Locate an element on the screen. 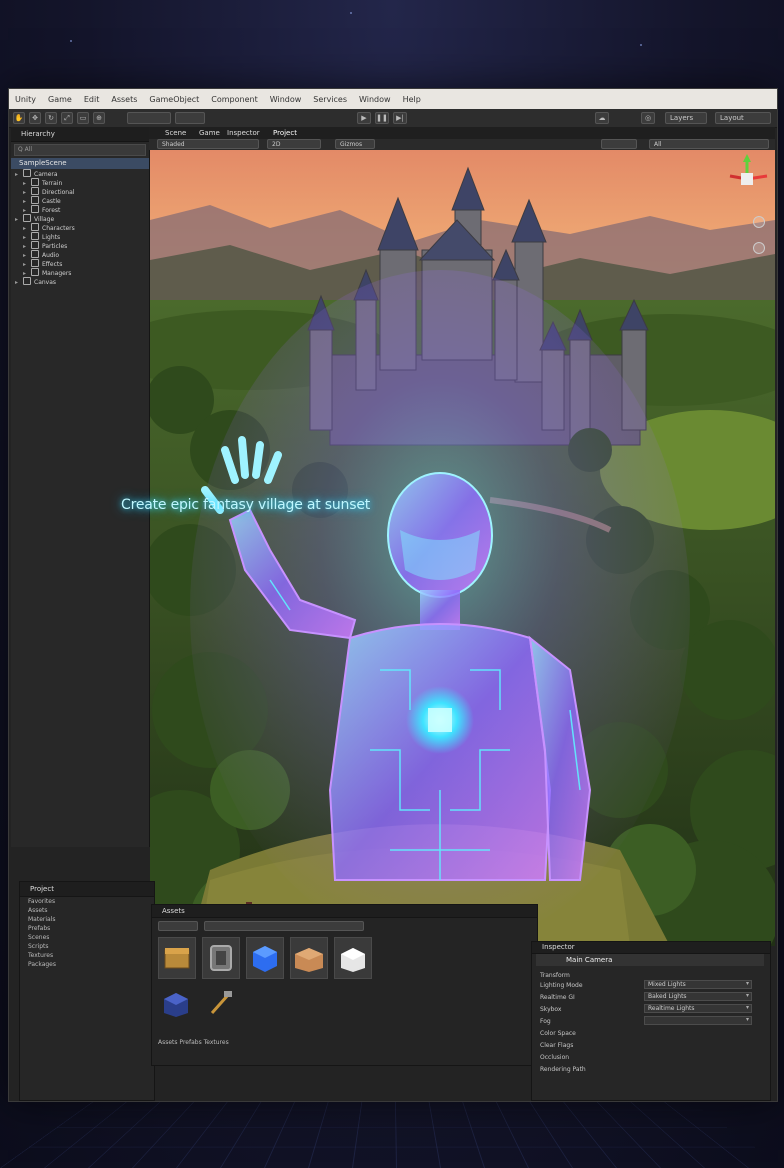  asset-tool is located at coordinates (221, 1004).